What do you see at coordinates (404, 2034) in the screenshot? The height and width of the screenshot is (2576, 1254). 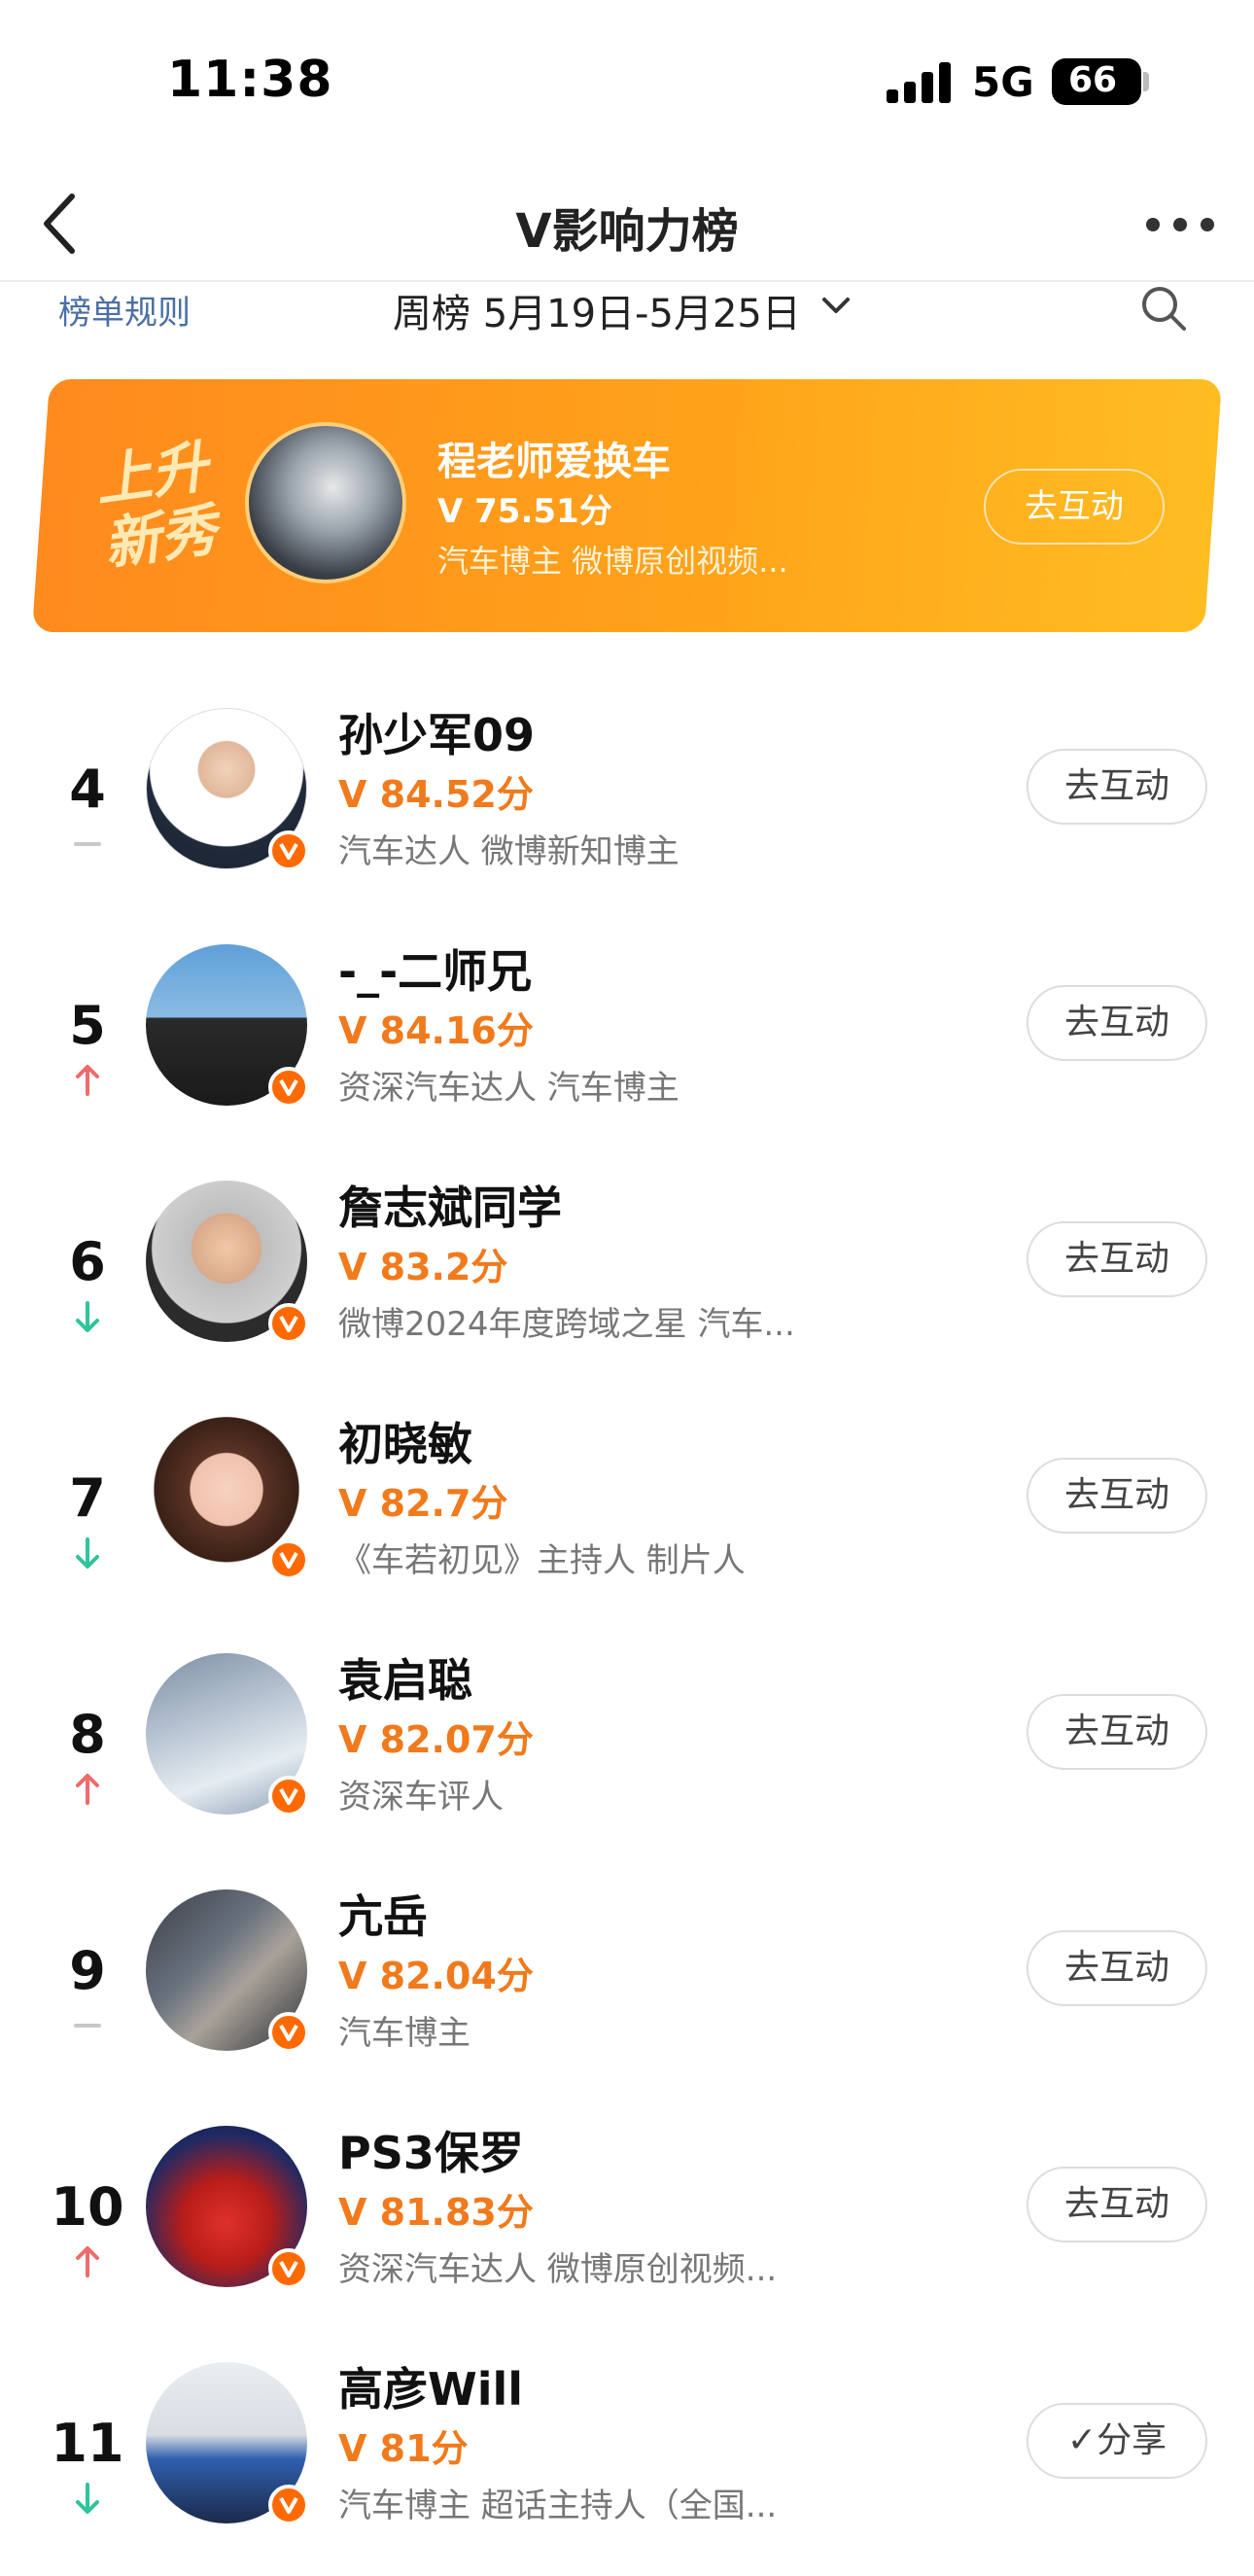 I see `user-description: 汽车博主` at bounding box center [404, 2034].